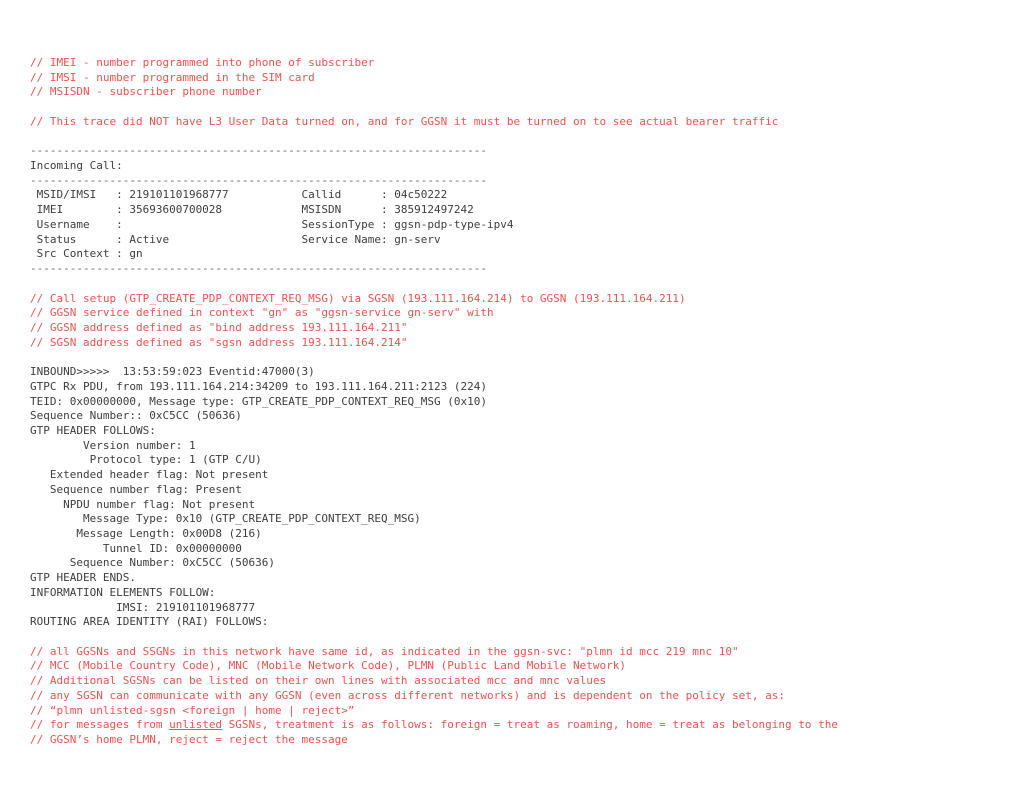 Image resolution: width=1020 pixels, height=788 pixels. What do you see at coordinates (113, 445) in the screenshot?
I see `log-line-t12: Version number: 1` at bounding box center [113, 445].